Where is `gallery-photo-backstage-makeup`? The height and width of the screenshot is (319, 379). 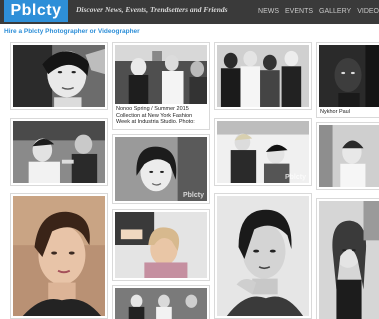 gallery-photo-backstage-makeup is located at coordinates (59, 152).